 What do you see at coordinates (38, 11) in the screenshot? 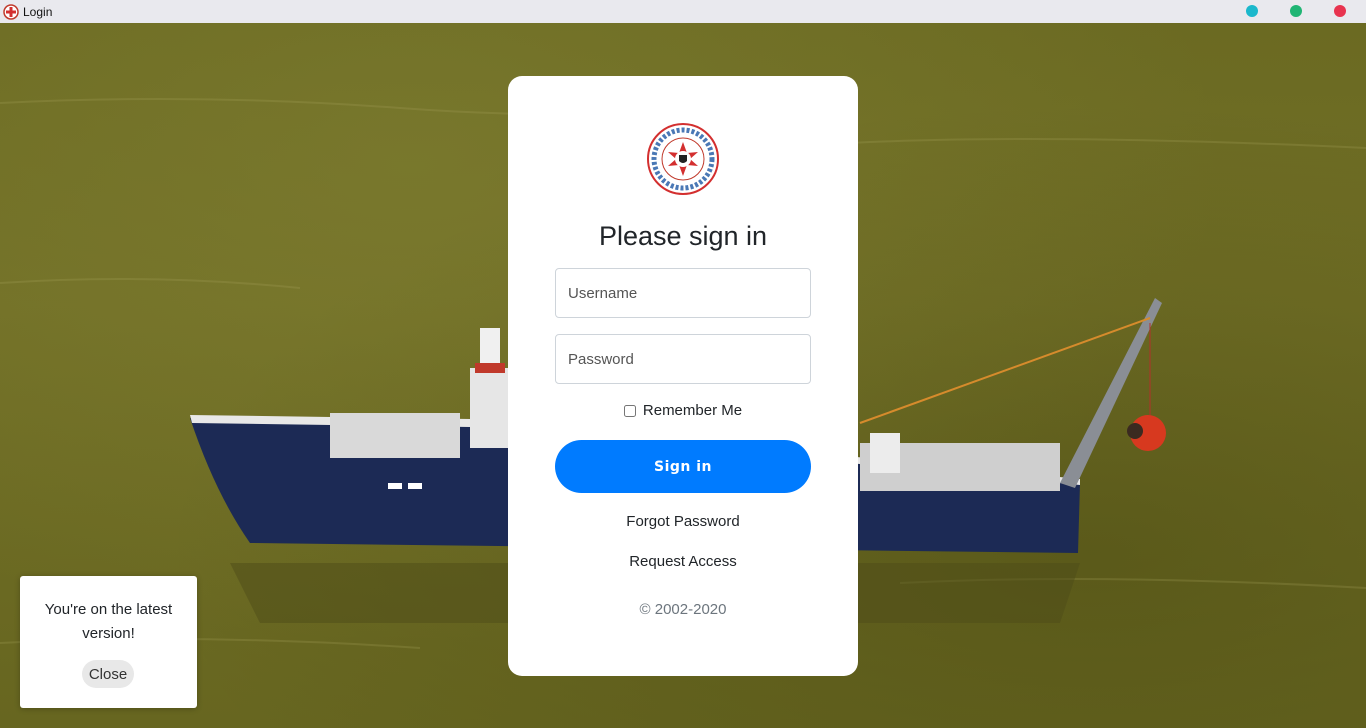
I see `window-title: Login` at bounding box center [38, 11].